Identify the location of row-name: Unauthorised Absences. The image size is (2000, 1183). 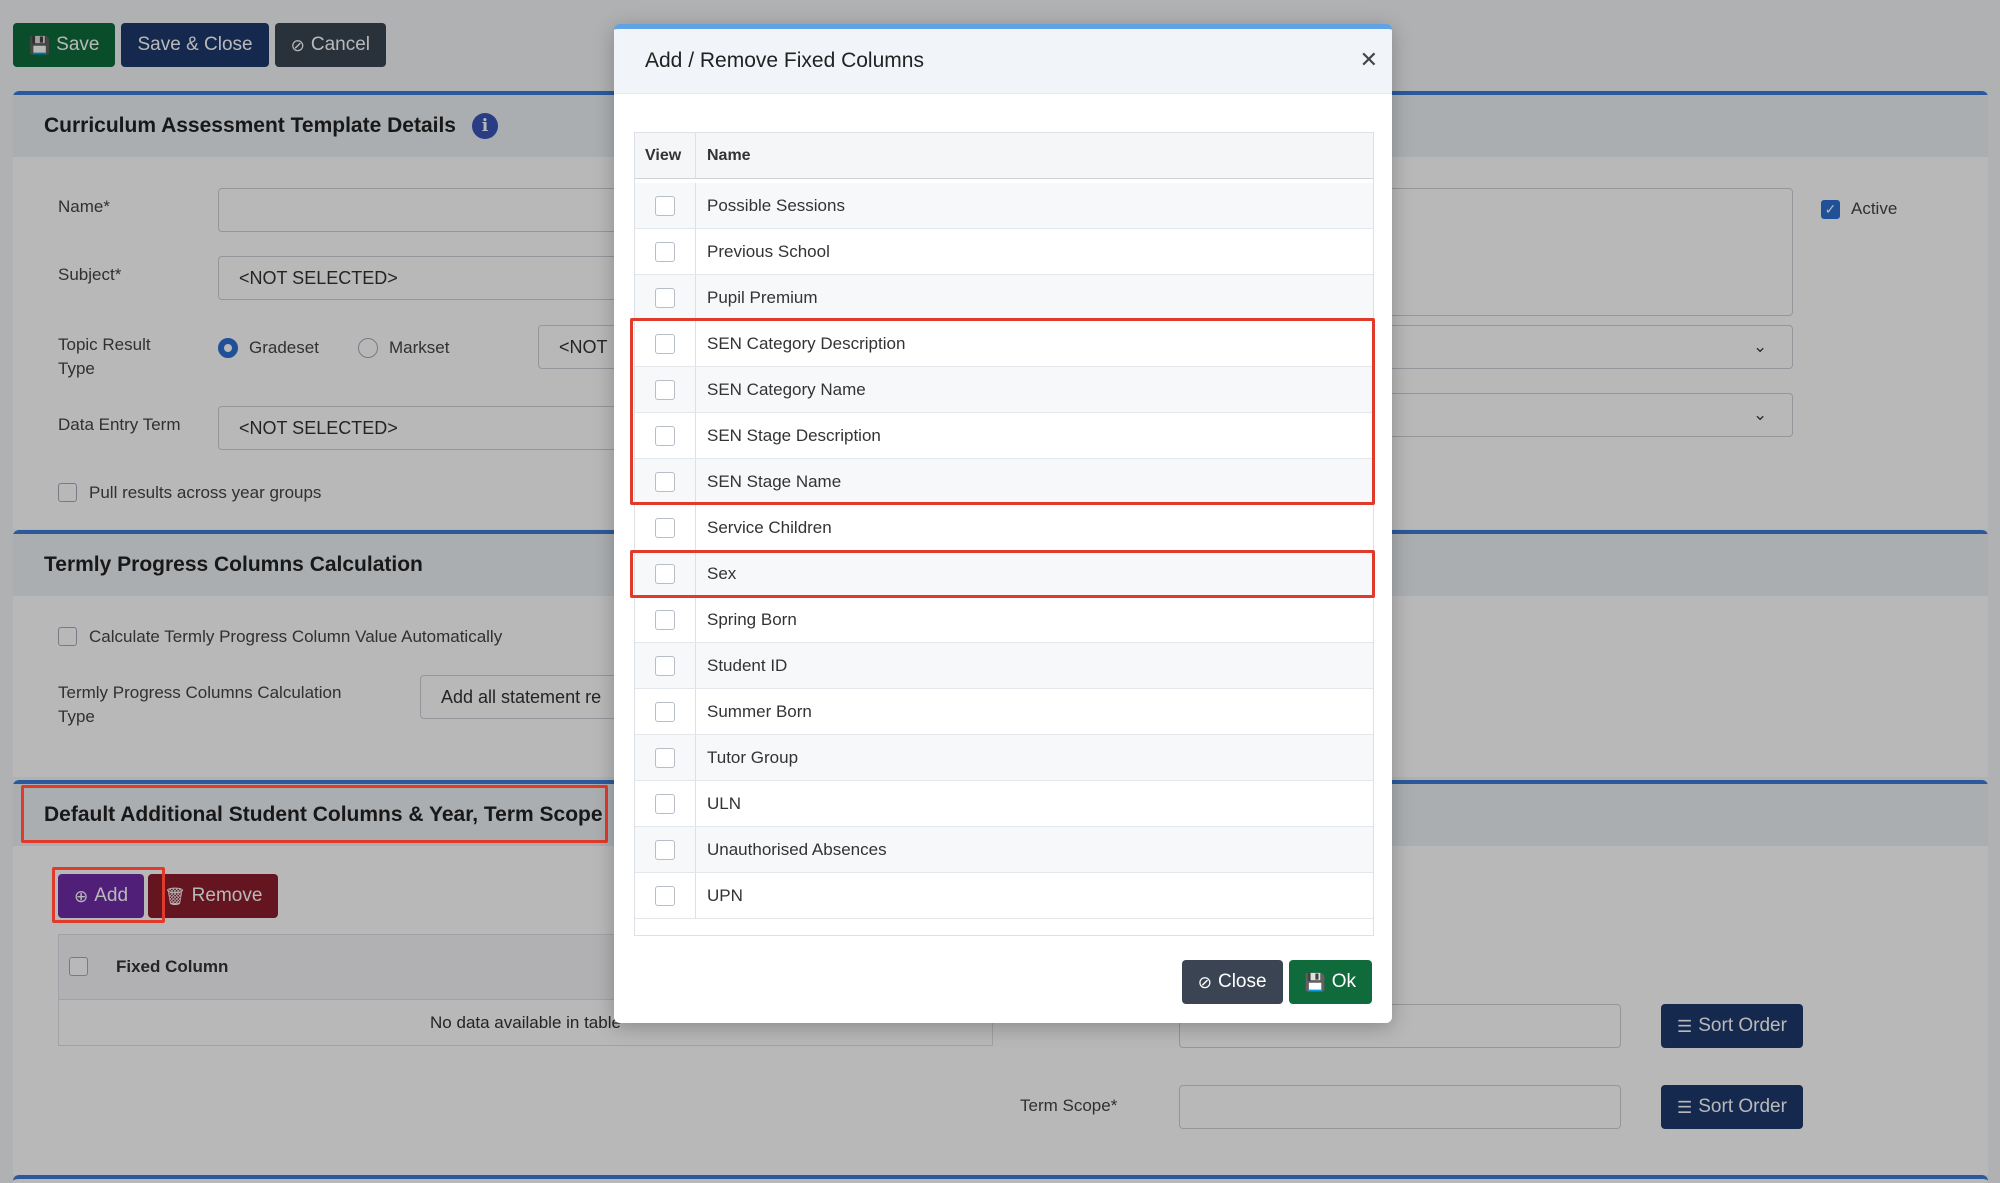
(797, 849).